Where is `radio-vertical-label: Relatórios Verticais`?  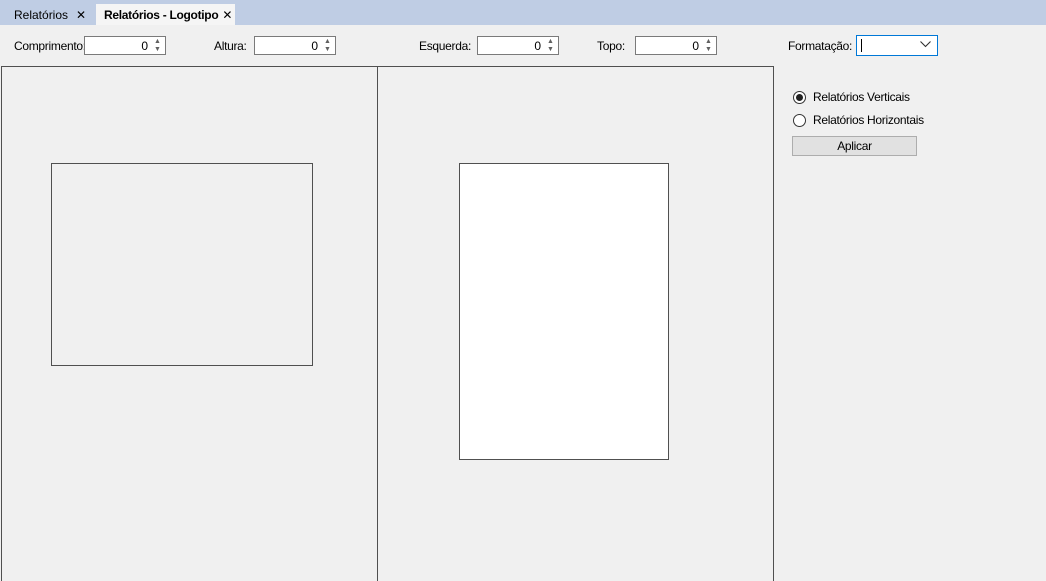
radio-vertical-label: Relatórios Verticais is located at coordinates (861, 97).